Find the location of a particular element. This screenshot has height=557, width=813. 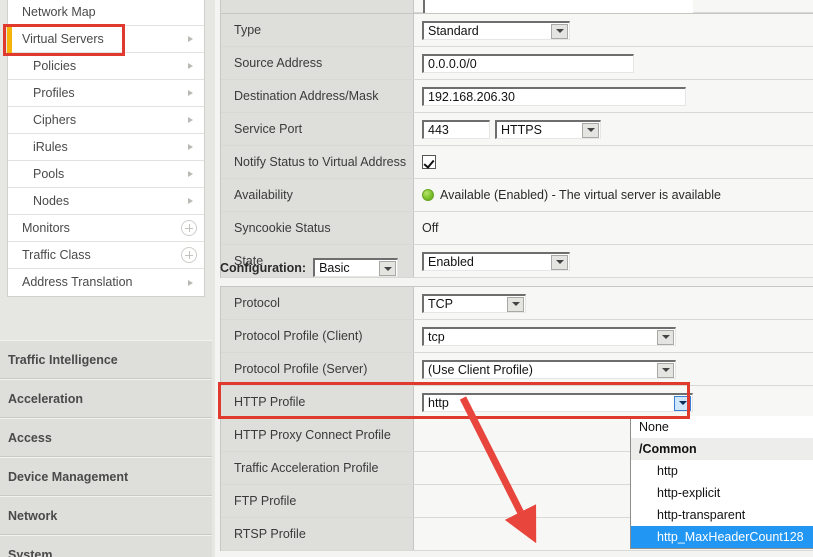

select-value: http is located at coordinates (438, 402).